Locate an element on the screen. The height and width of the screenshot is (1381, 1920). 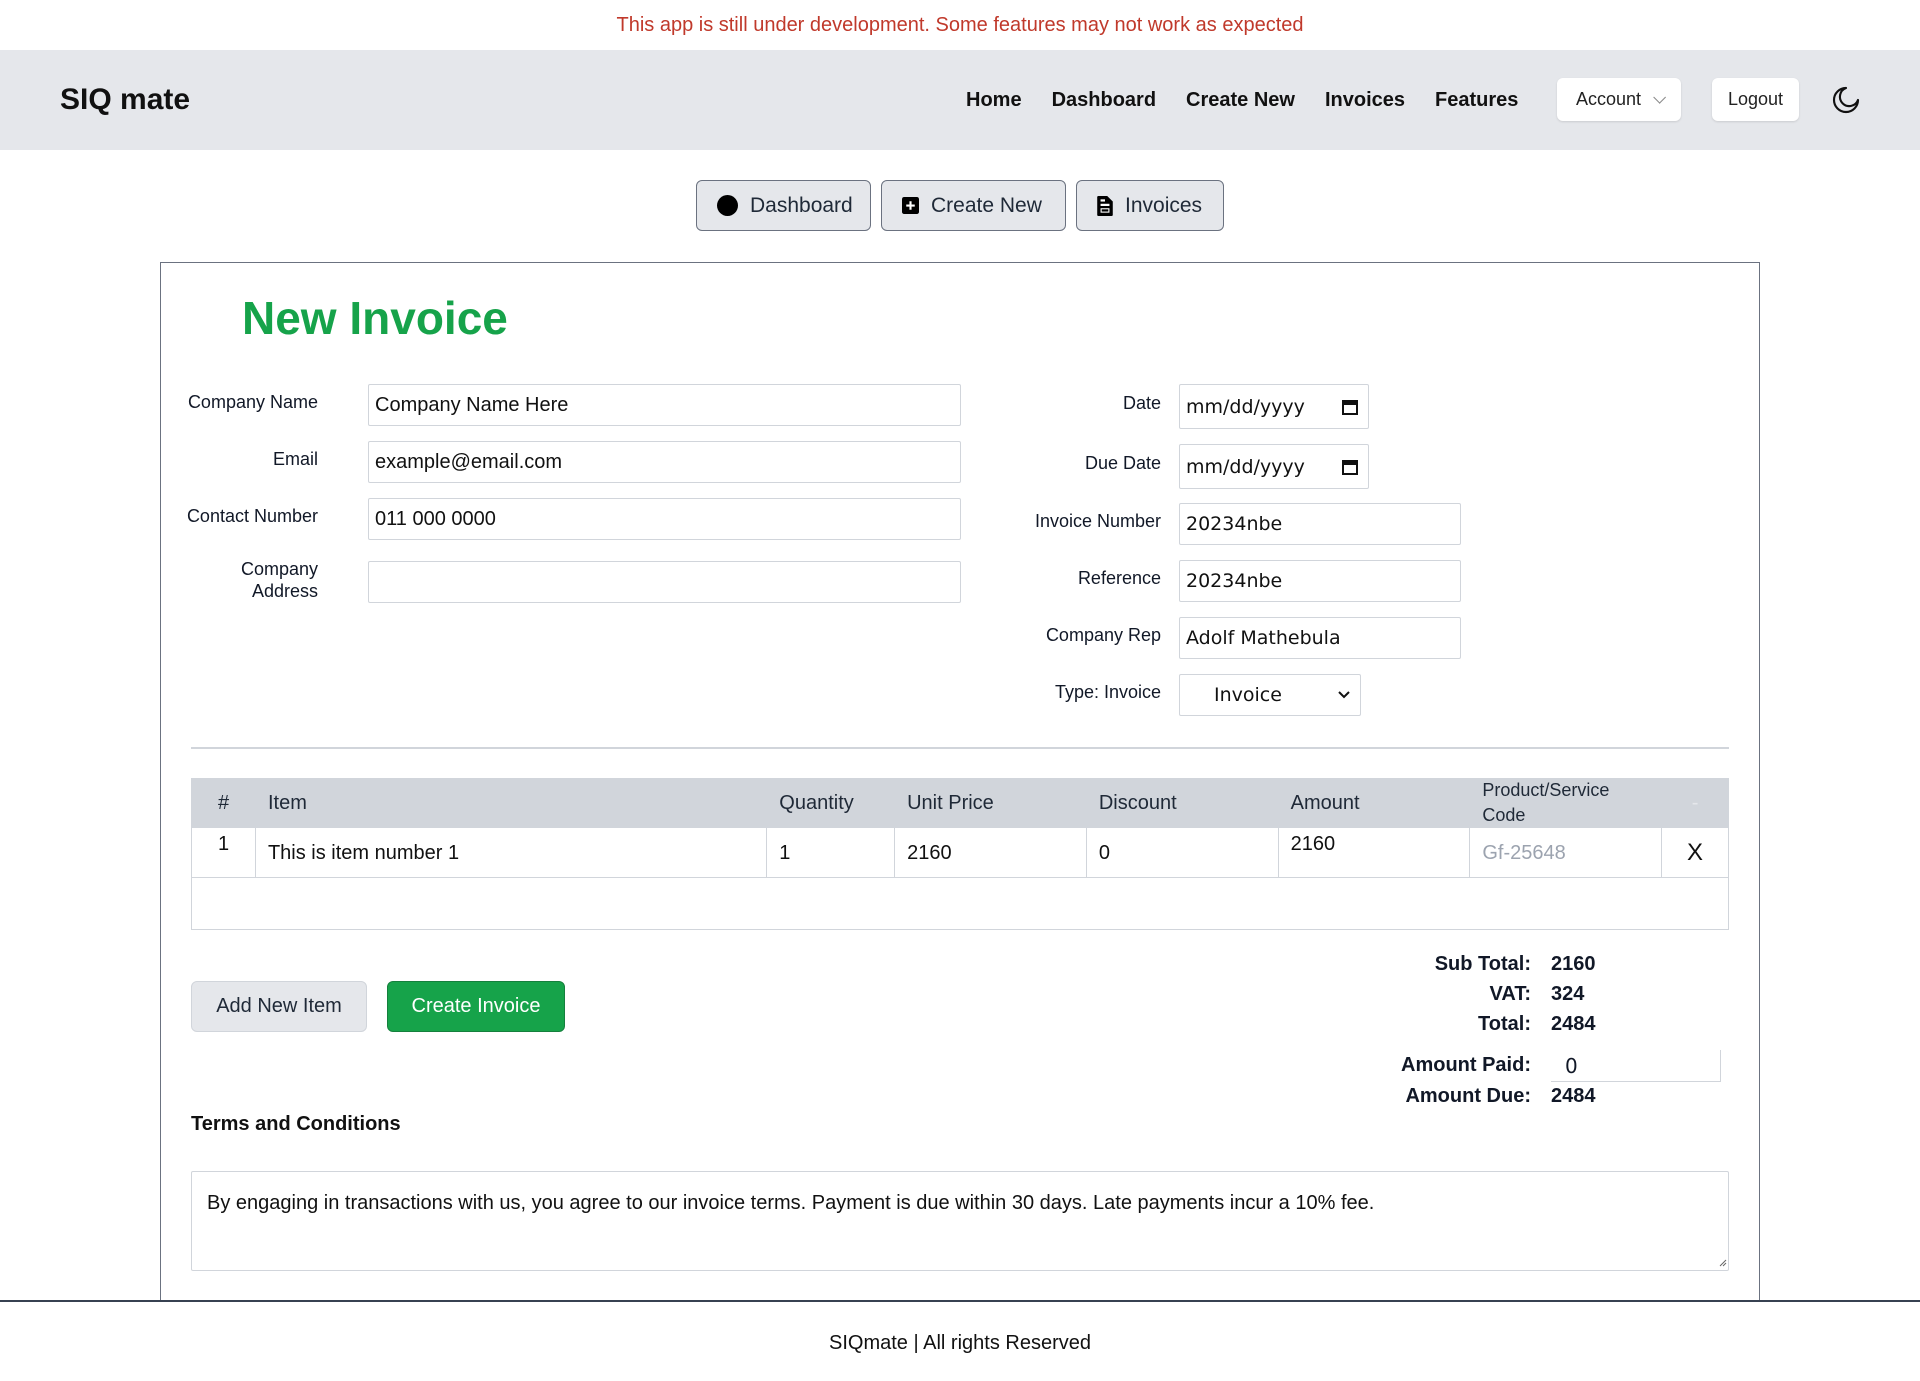
account-dropdown: Account is located at coordinates (1619, 99).